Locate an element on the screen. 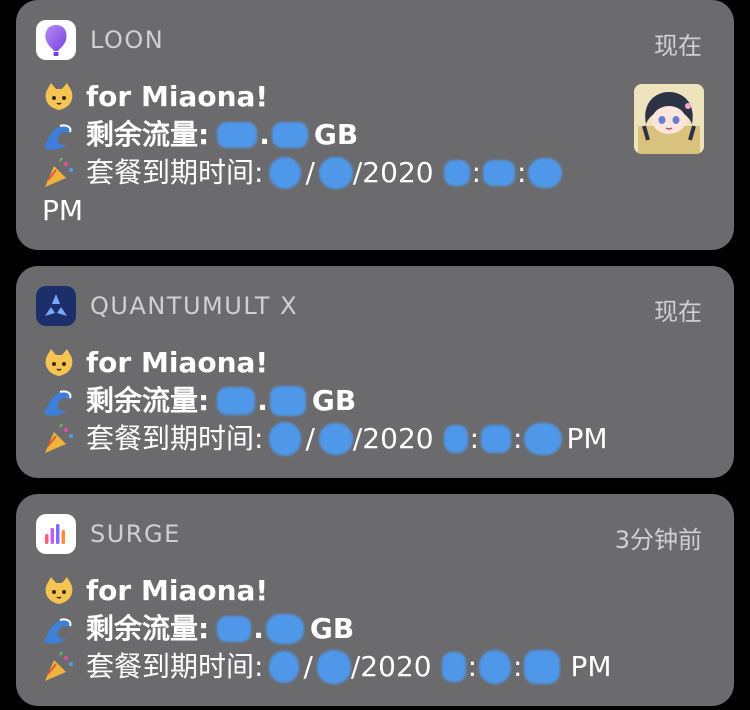 This screenshot has width=750, height=710. app-name: LOON is located at coordinates (127, 40).